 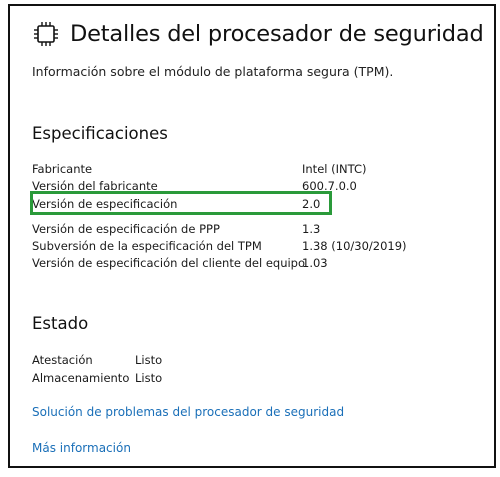 What do you see at coordinates (81, 448) in the screenshot?
I see `more-info-link: Más información` at bounding box center [81, 448].